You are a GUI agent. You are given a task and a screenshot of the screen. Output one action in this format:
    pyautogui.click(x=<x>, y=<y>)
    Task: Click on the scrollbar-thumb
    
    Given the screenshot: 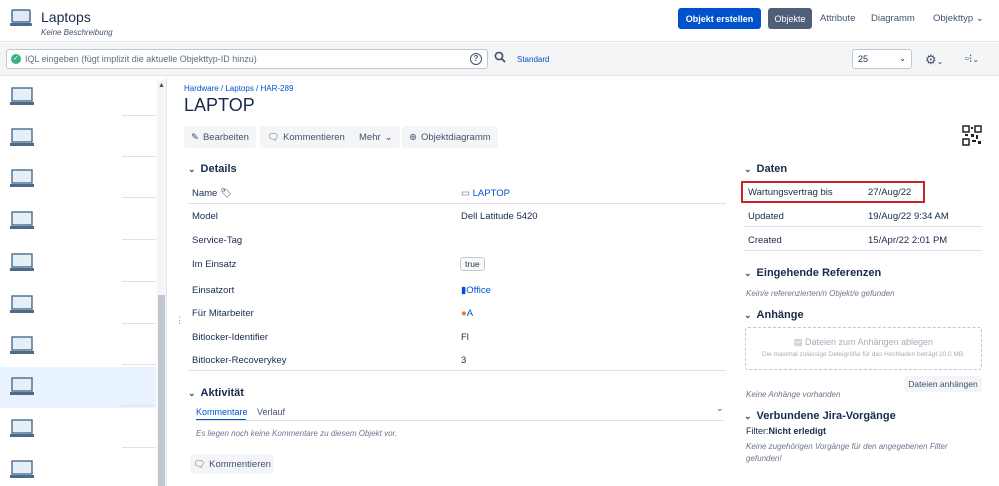 What is the action you would take?
    pyautogui.click(x=161, y=390)
    